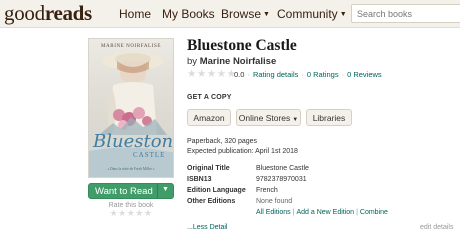 The image size is (460, 250). I want to click on detail-label-isbn13: ISBN13, so click(199, 179).